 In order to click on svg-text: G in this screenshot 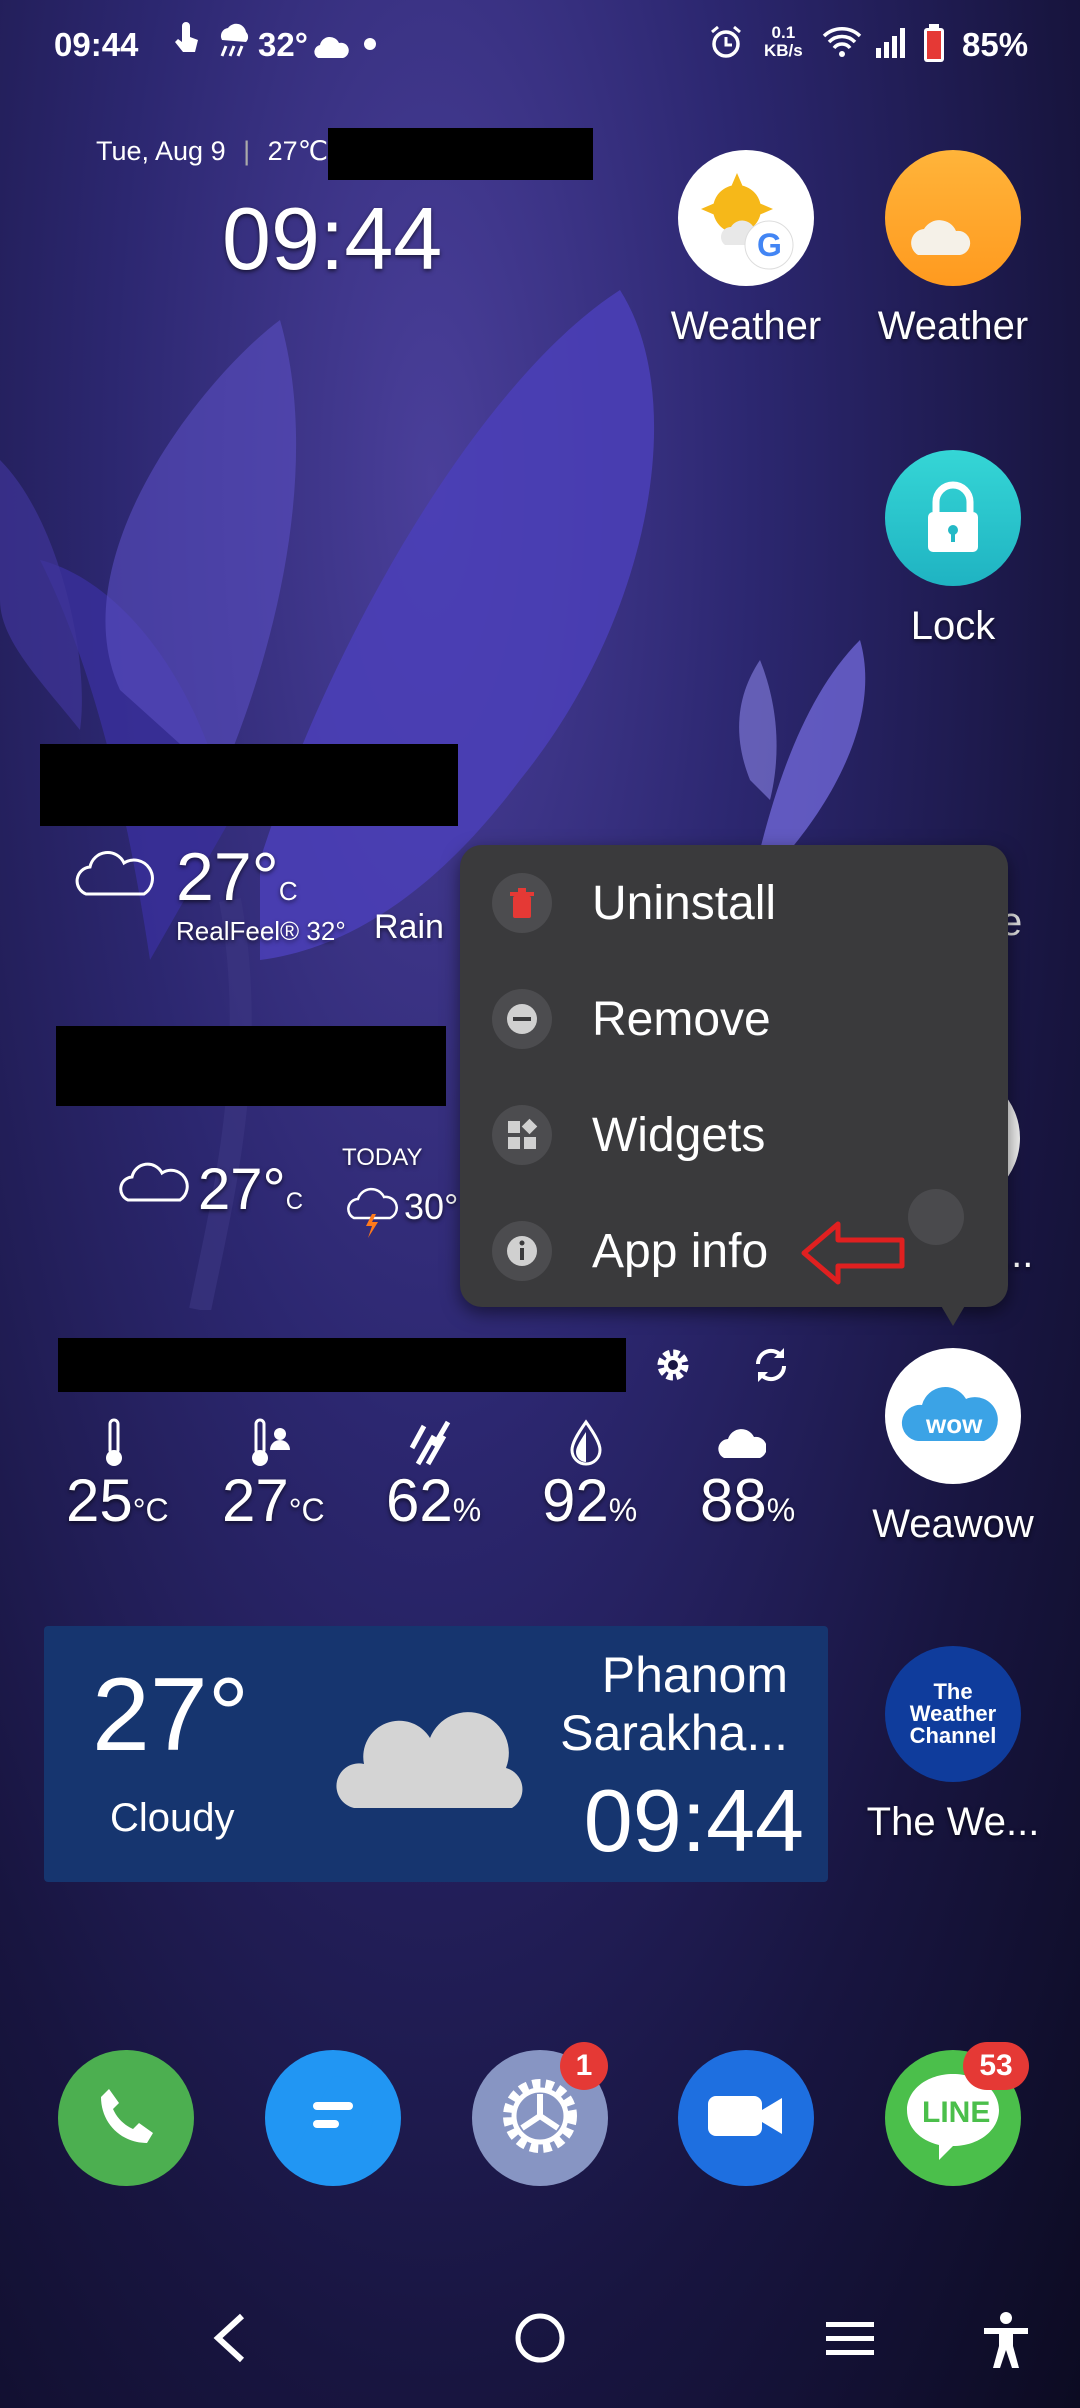, I will do `click(769, 245)`.